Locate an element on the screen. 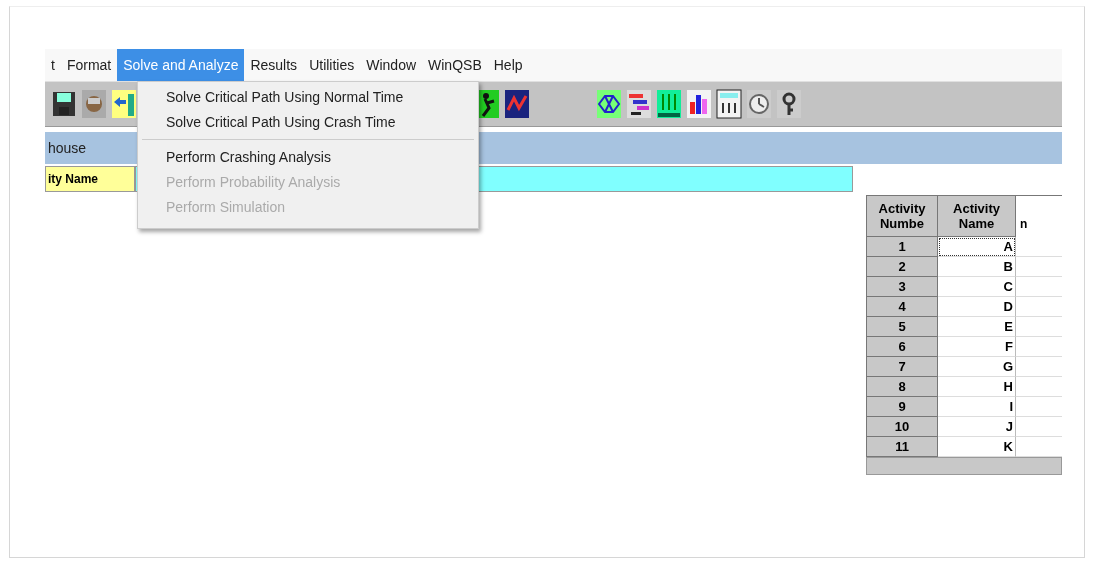 The image size is (1094, 566). network-icon is located at coordinates (609, 104).